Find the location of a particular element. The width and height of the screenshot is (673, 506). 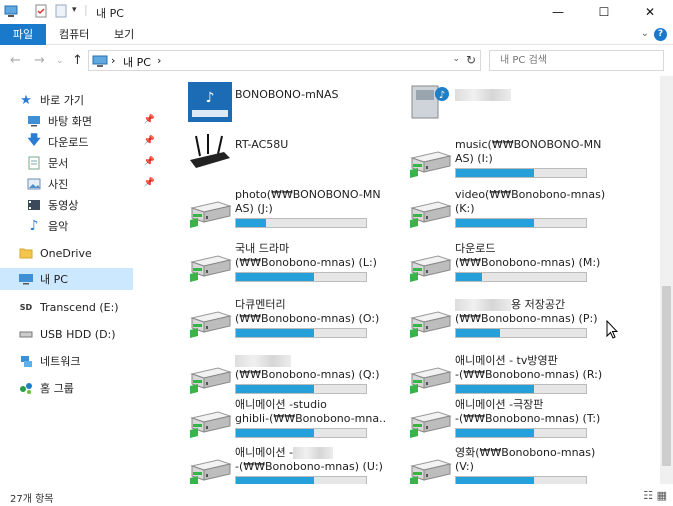

item-label: 애니메이션 - tv방영판 -(₩₩Bonobono-mnas) (R:) is located at coordinates (531, 368).